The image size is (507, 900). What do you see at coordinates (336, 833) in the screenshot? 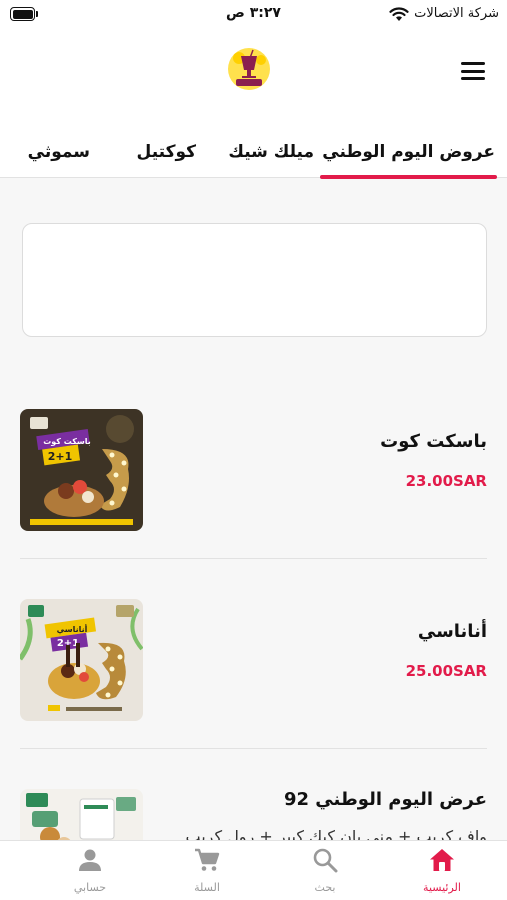
I see `product-description: واف كريب + مني بان كيك كبير + رول كريب` at bounding box center [336, 833].